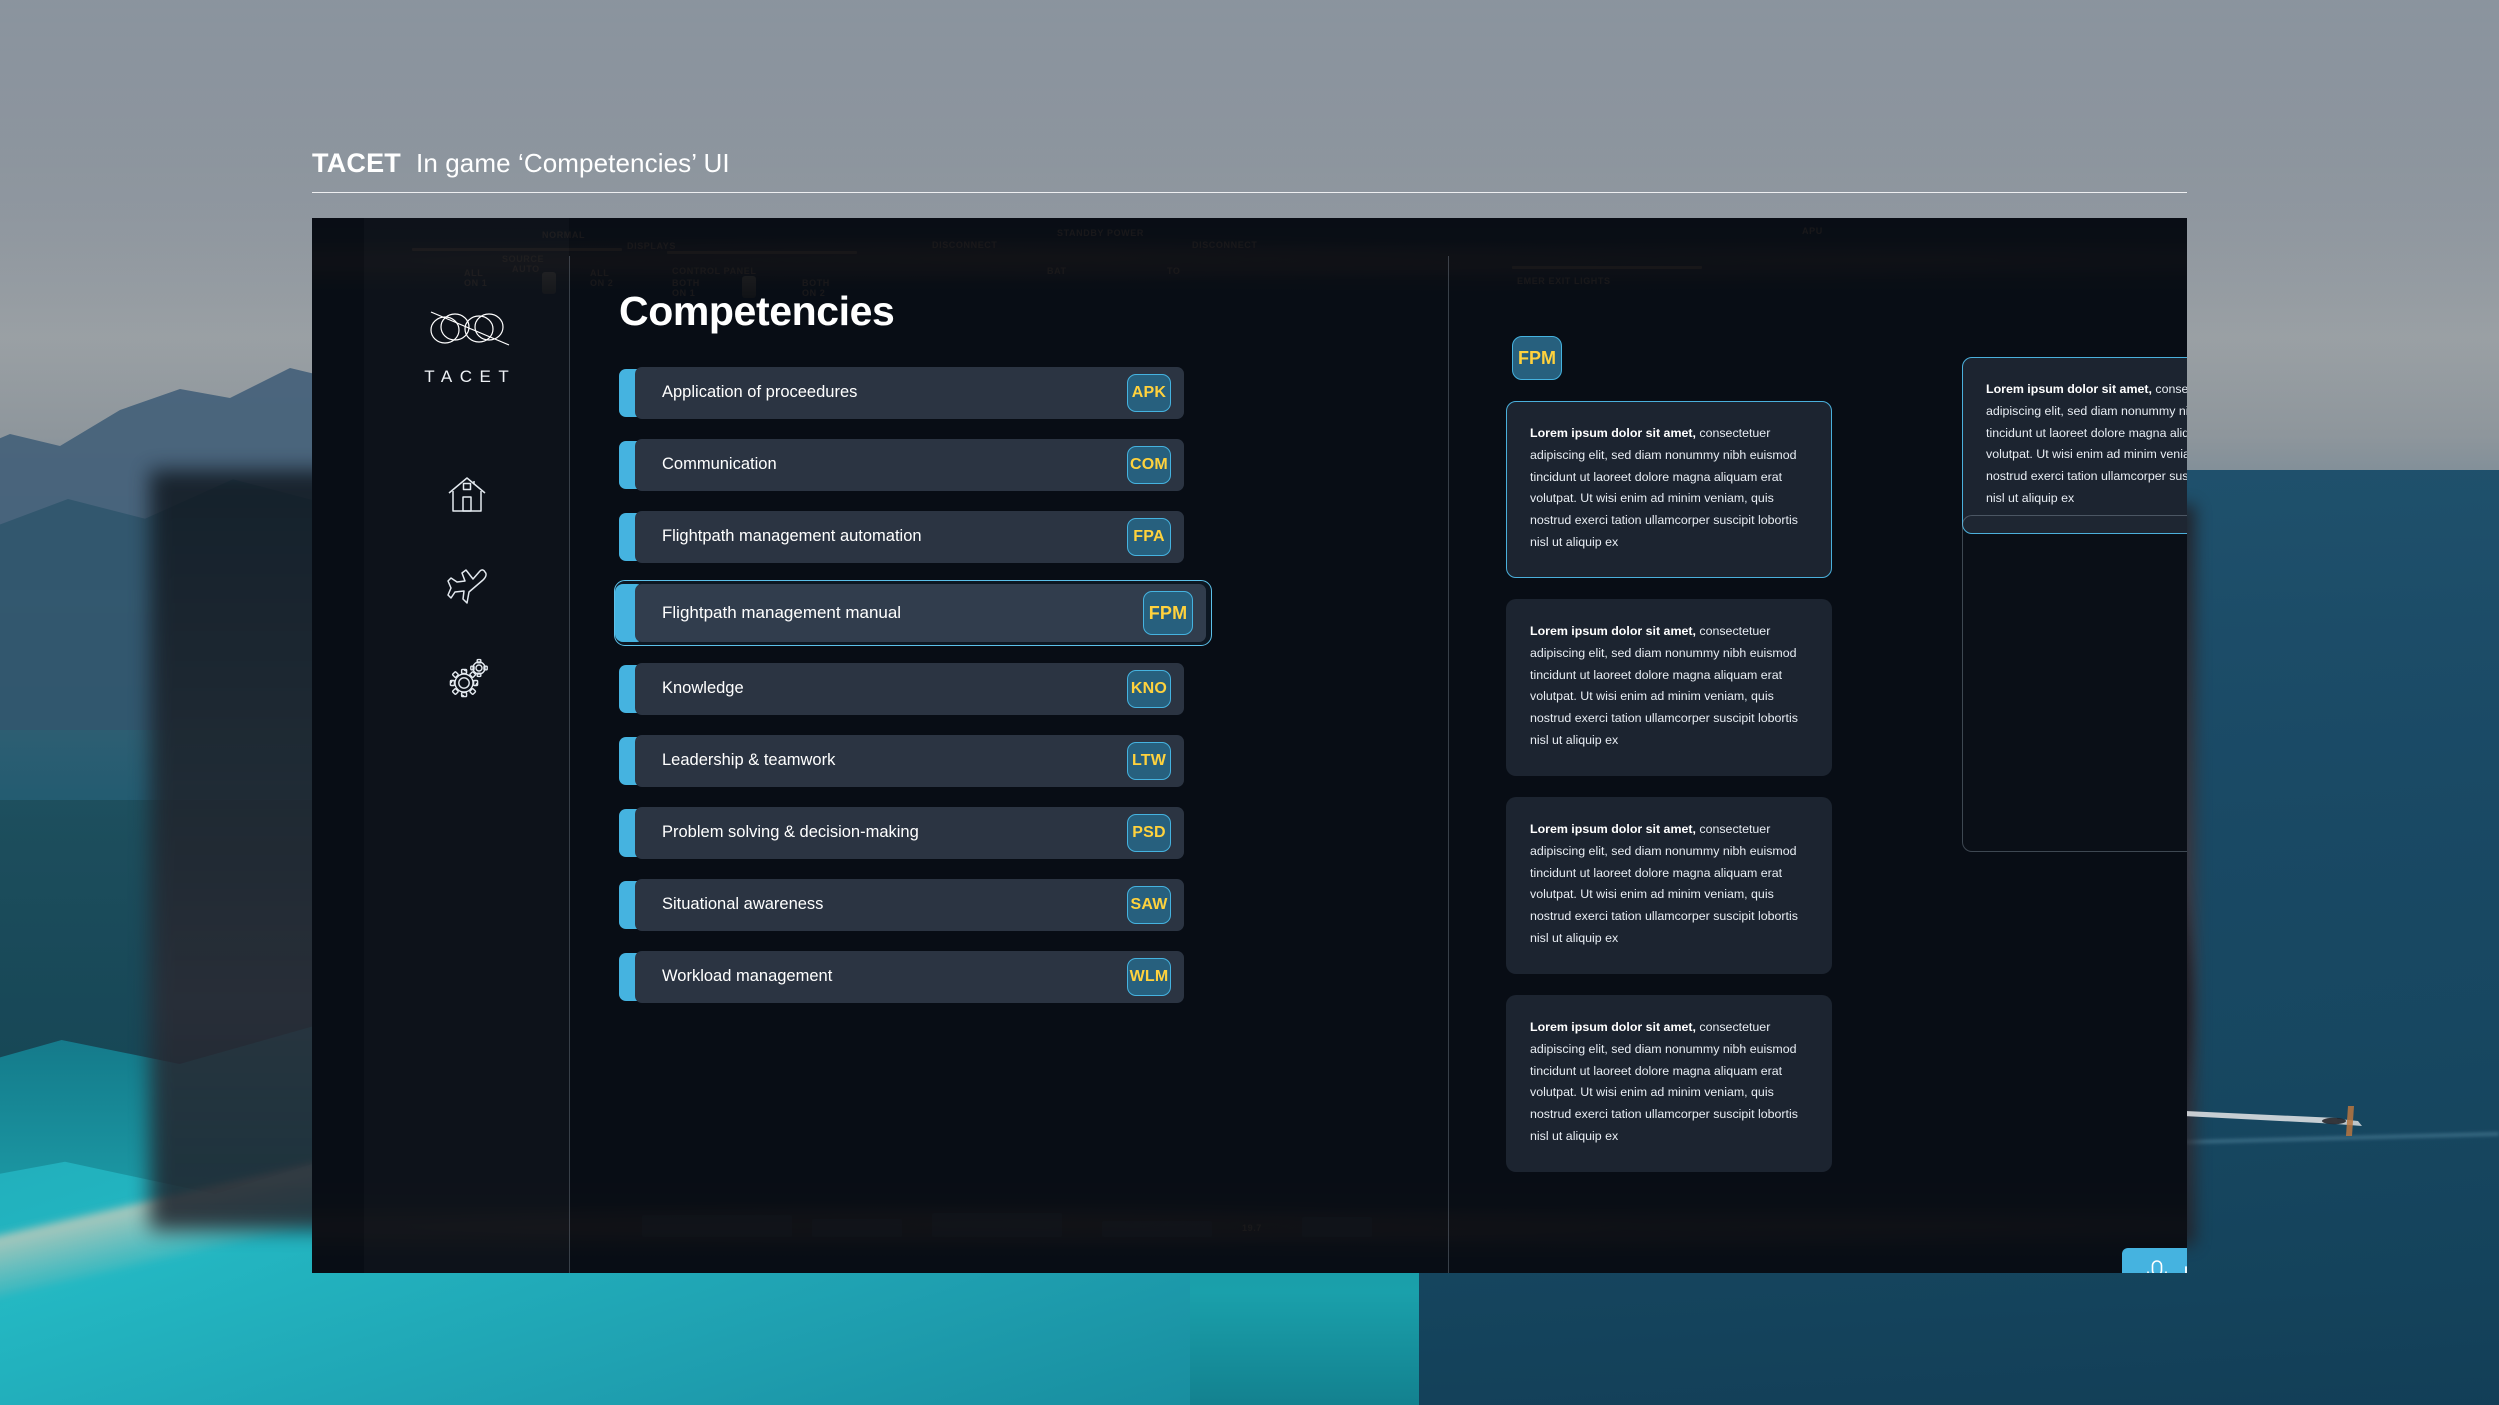 This screenshot has height=1405, width=2499. What do you see at coordinates (790, 832) in the screenshot?
I see `competency-label: Problem solving & decision-making` at bounding box center [790, 832].